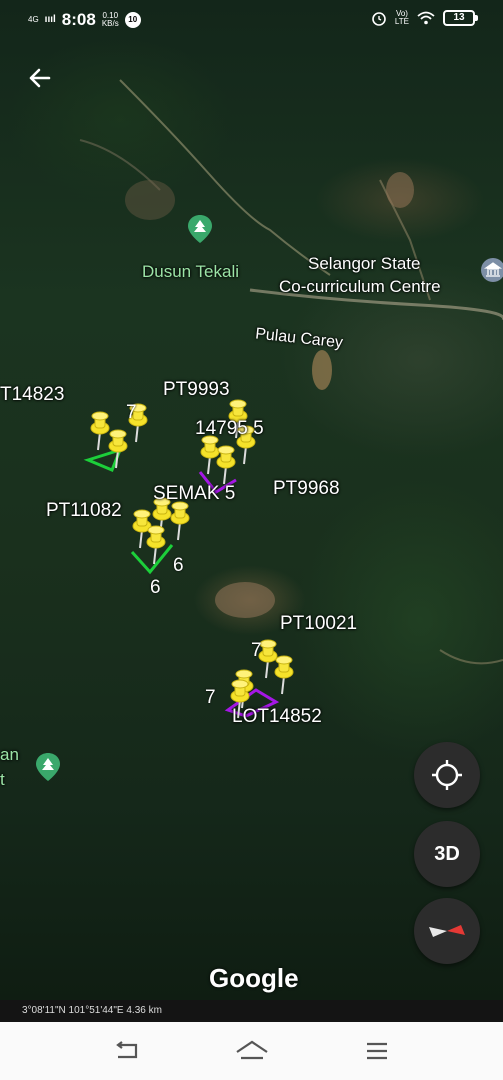 The height and width of the screenshot is (1080, 503). What do you see at coordinates (194, 494) in the screenshot?
I see `parcel-label: SEMAK 5` at bounding box center [194, 494].